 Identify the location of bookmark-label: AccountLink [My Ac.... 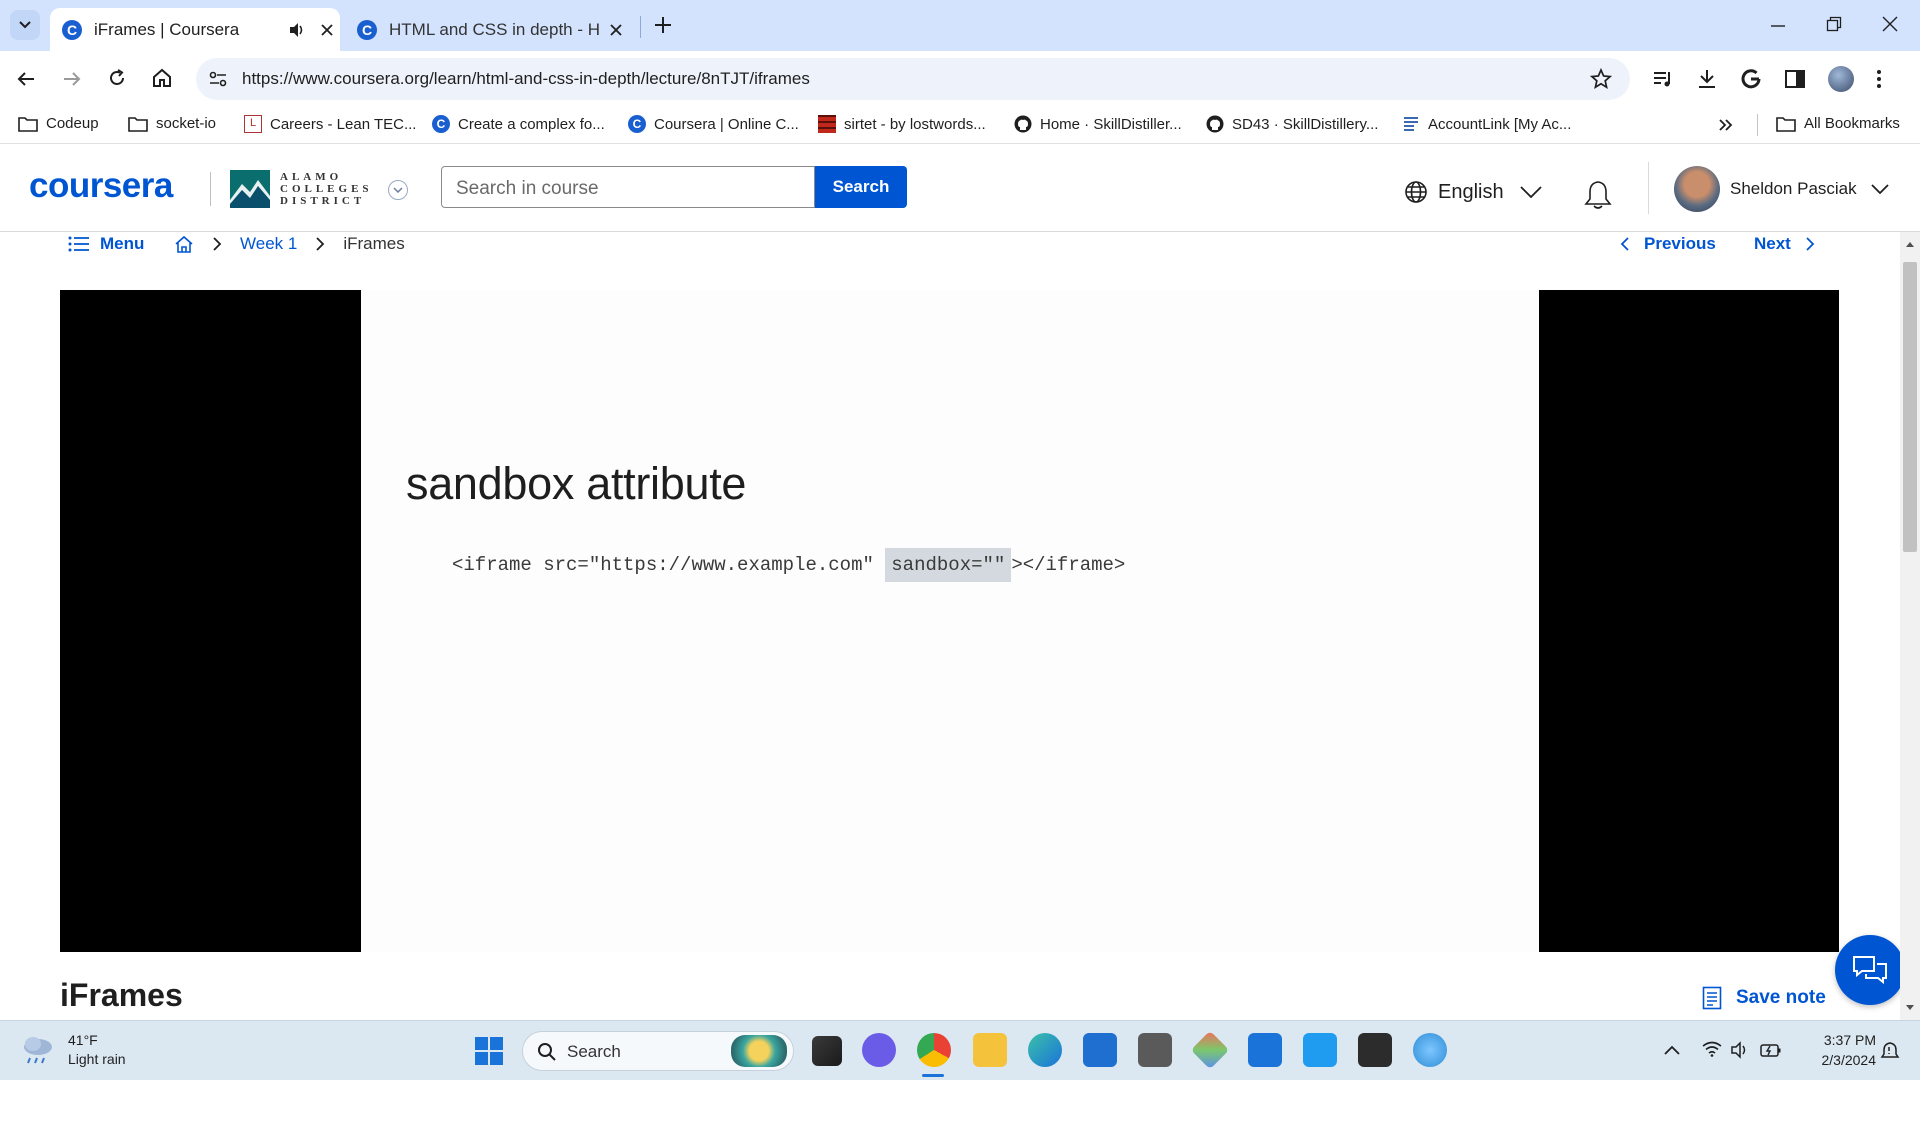
(1500, 124).